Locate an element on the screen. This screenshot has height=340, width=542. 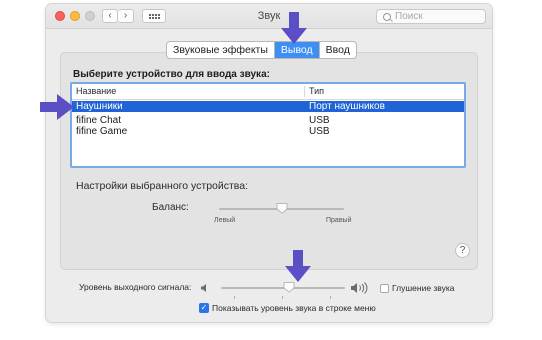
mute-checkbox is located at coordinates (384, 288).